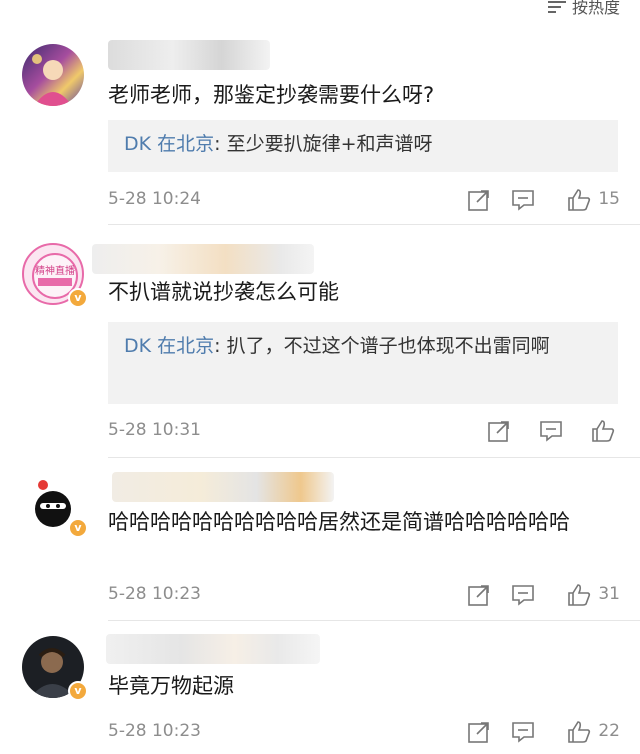 This screenshot has height=754, width=640. Describe the element at coordinates (154, 430) in the screenshot. I see `comment-time: 5-28 10:31` at that location.